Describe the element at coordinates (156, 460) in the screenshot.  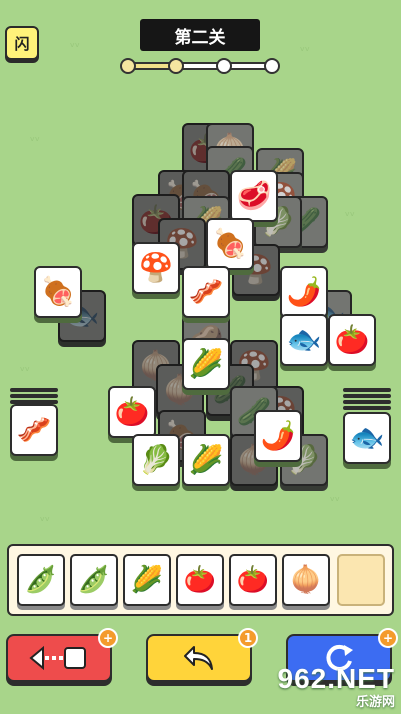
I see `tile-celery: 🥬` at that location.